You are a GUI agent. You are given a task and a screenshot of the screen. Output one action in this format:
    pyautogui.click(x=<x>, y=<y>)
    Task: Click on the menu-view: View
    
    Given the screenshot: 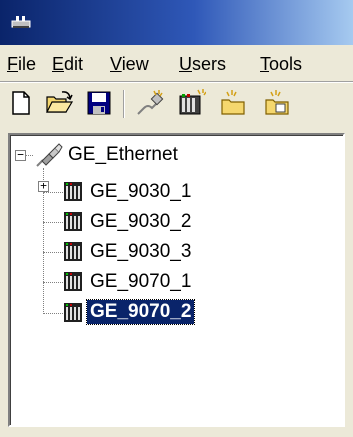 What is the action you would take?
    pyautogui.click(x=129, y=64)
    